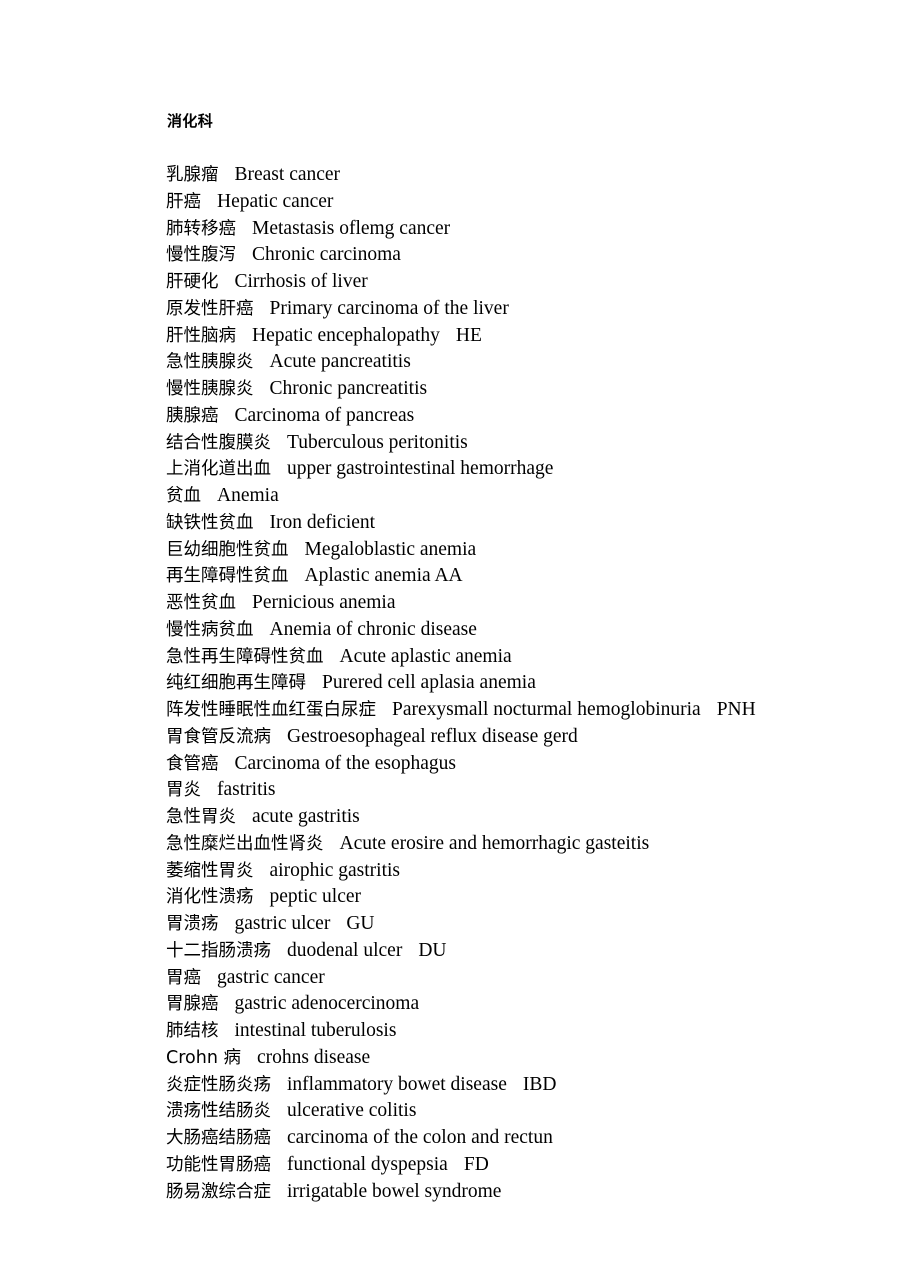 This screenshot has width=920, height=1277. What do you see at coordinates (429, 683) in the screenshot?
I see `term-english: Purered cell aplasia anemia` at bounding box center [429, 683].